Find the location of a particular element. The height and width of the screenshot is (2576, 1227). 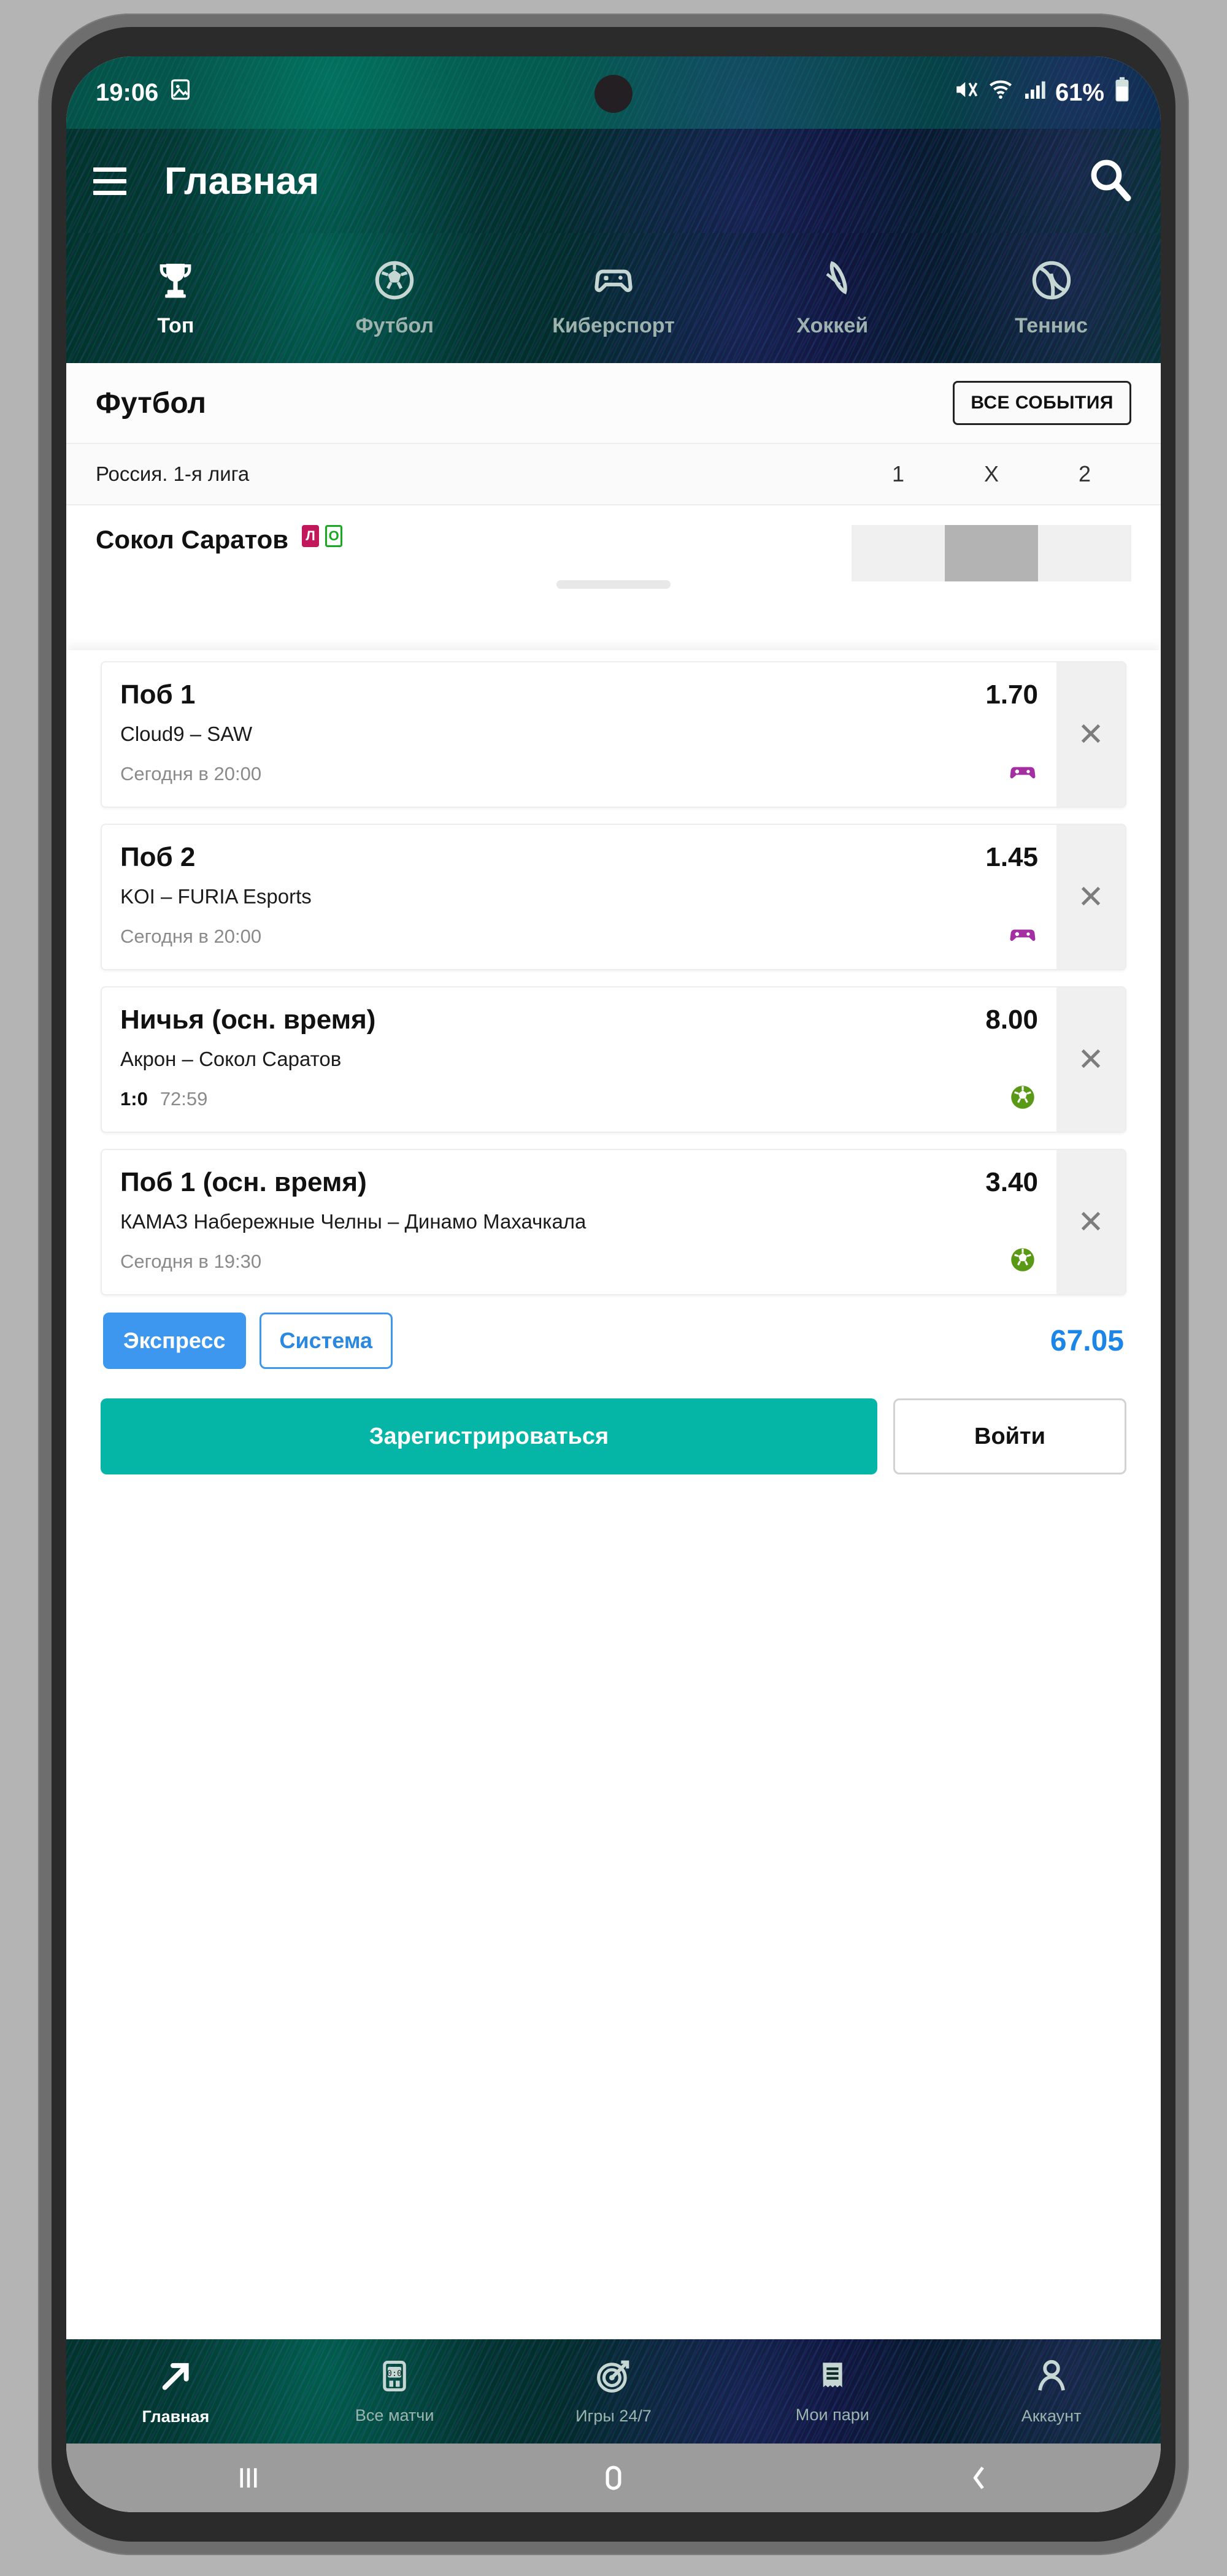

register-button: Зарегистрироваться is located at coordinates (489, 1436).